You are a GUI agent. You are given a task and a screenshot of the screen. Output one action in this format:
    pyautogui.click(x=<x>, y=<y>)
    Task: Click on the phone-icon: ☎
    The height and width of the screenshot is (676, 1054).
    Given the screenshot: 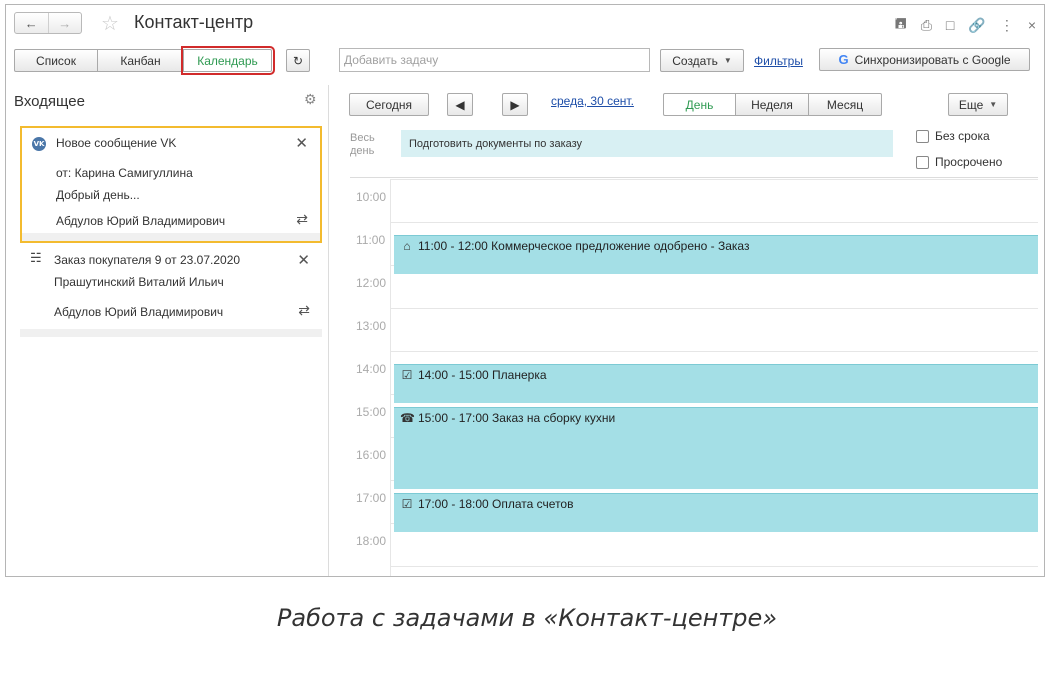 What is the action you would take?
    pyautogui.click(x=407, y=418)
    